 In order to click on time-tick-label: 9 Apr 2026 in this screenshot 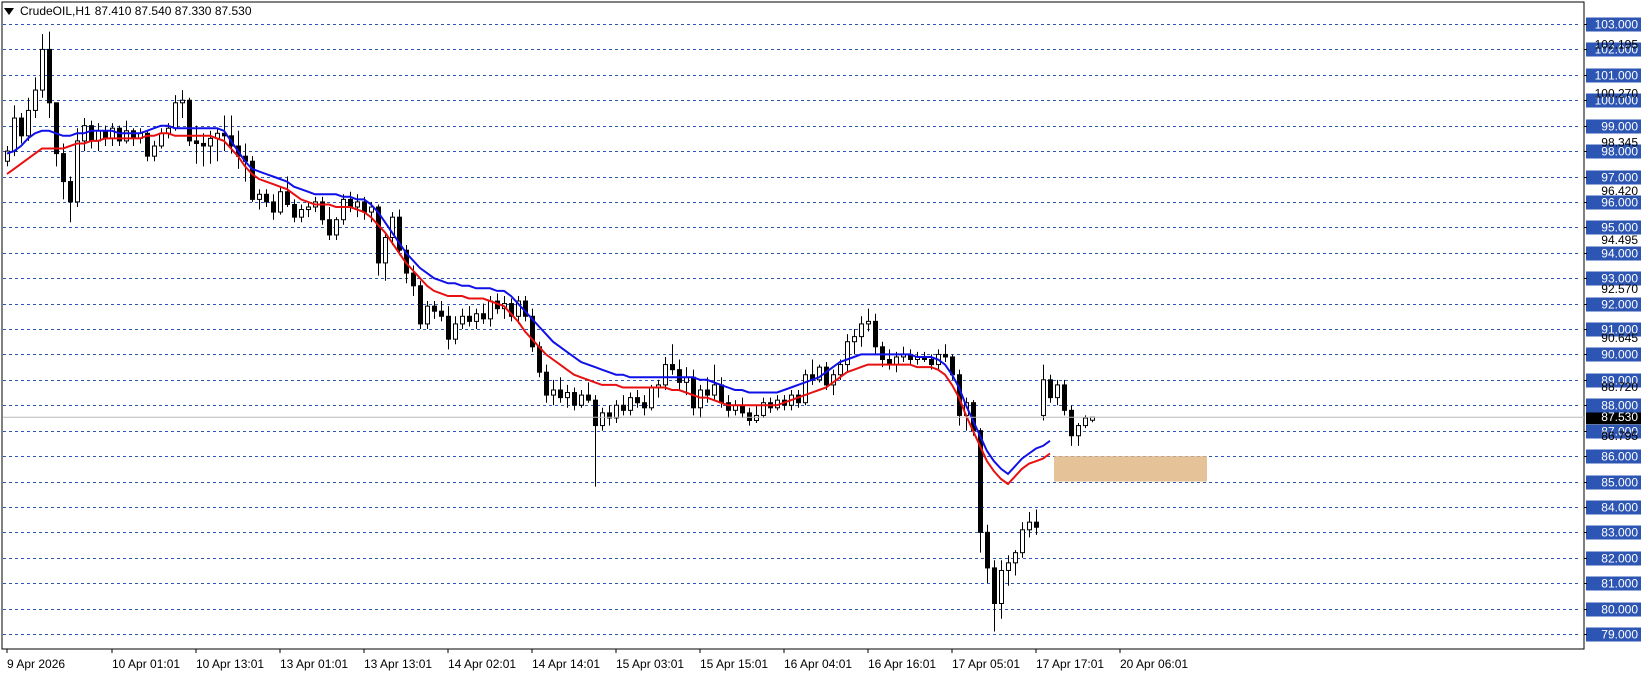, I will do `click(36, 664)`.